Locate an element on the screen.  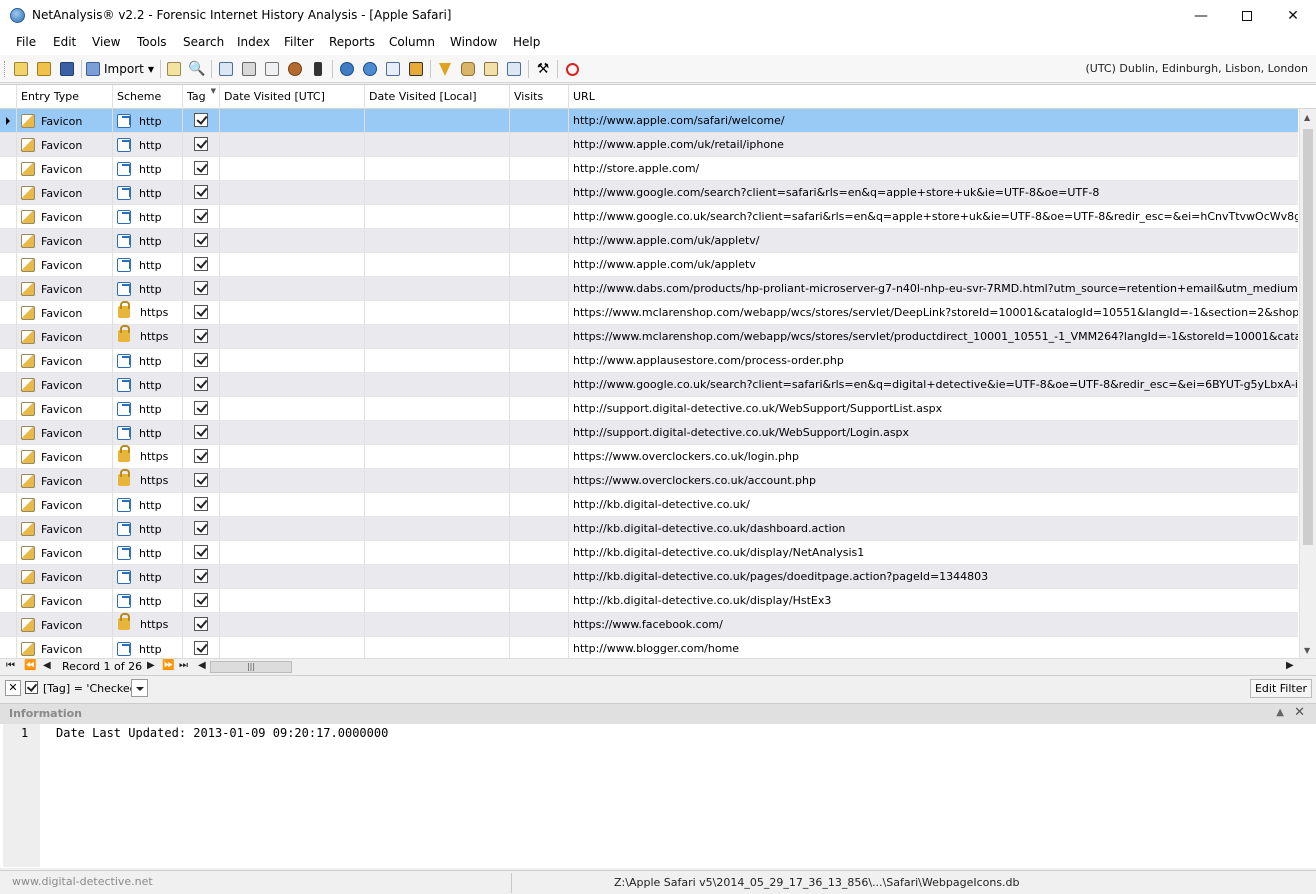
column-header-scheme: Scheme is located at coordinates (148, 97).